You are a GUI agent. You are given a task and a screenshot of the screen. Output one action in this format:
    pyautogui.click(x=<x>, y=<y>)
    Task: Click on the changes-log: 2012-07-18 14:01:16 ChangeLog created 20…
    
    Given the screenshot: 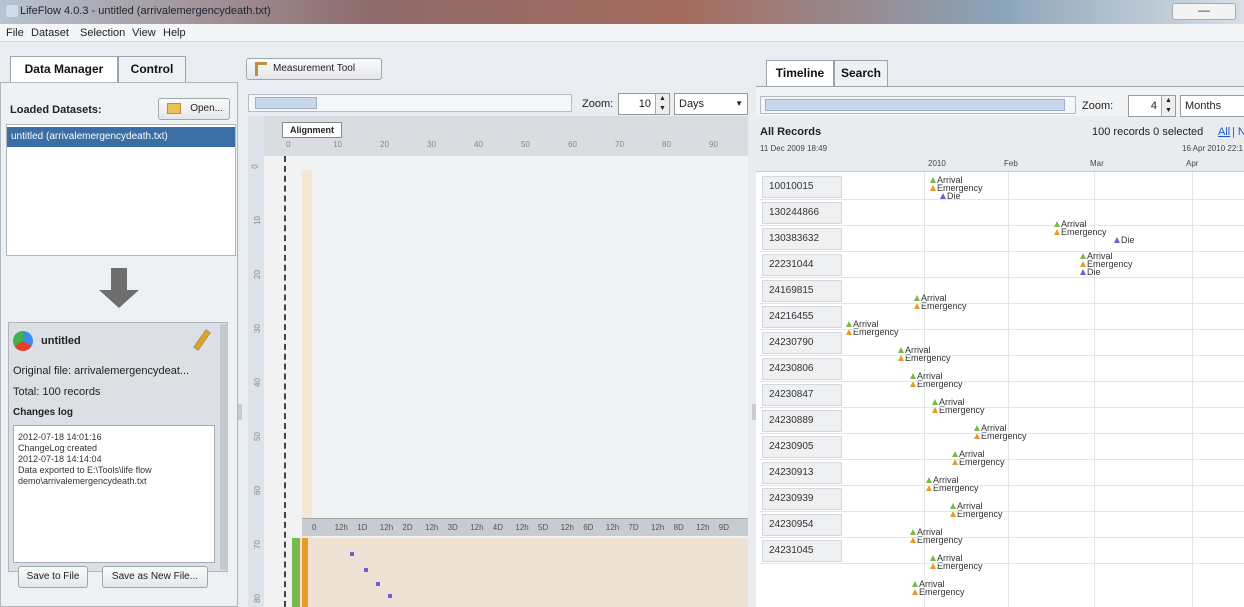 What is the action you would take?
    pyautogui.click(x=114, y=494)
    